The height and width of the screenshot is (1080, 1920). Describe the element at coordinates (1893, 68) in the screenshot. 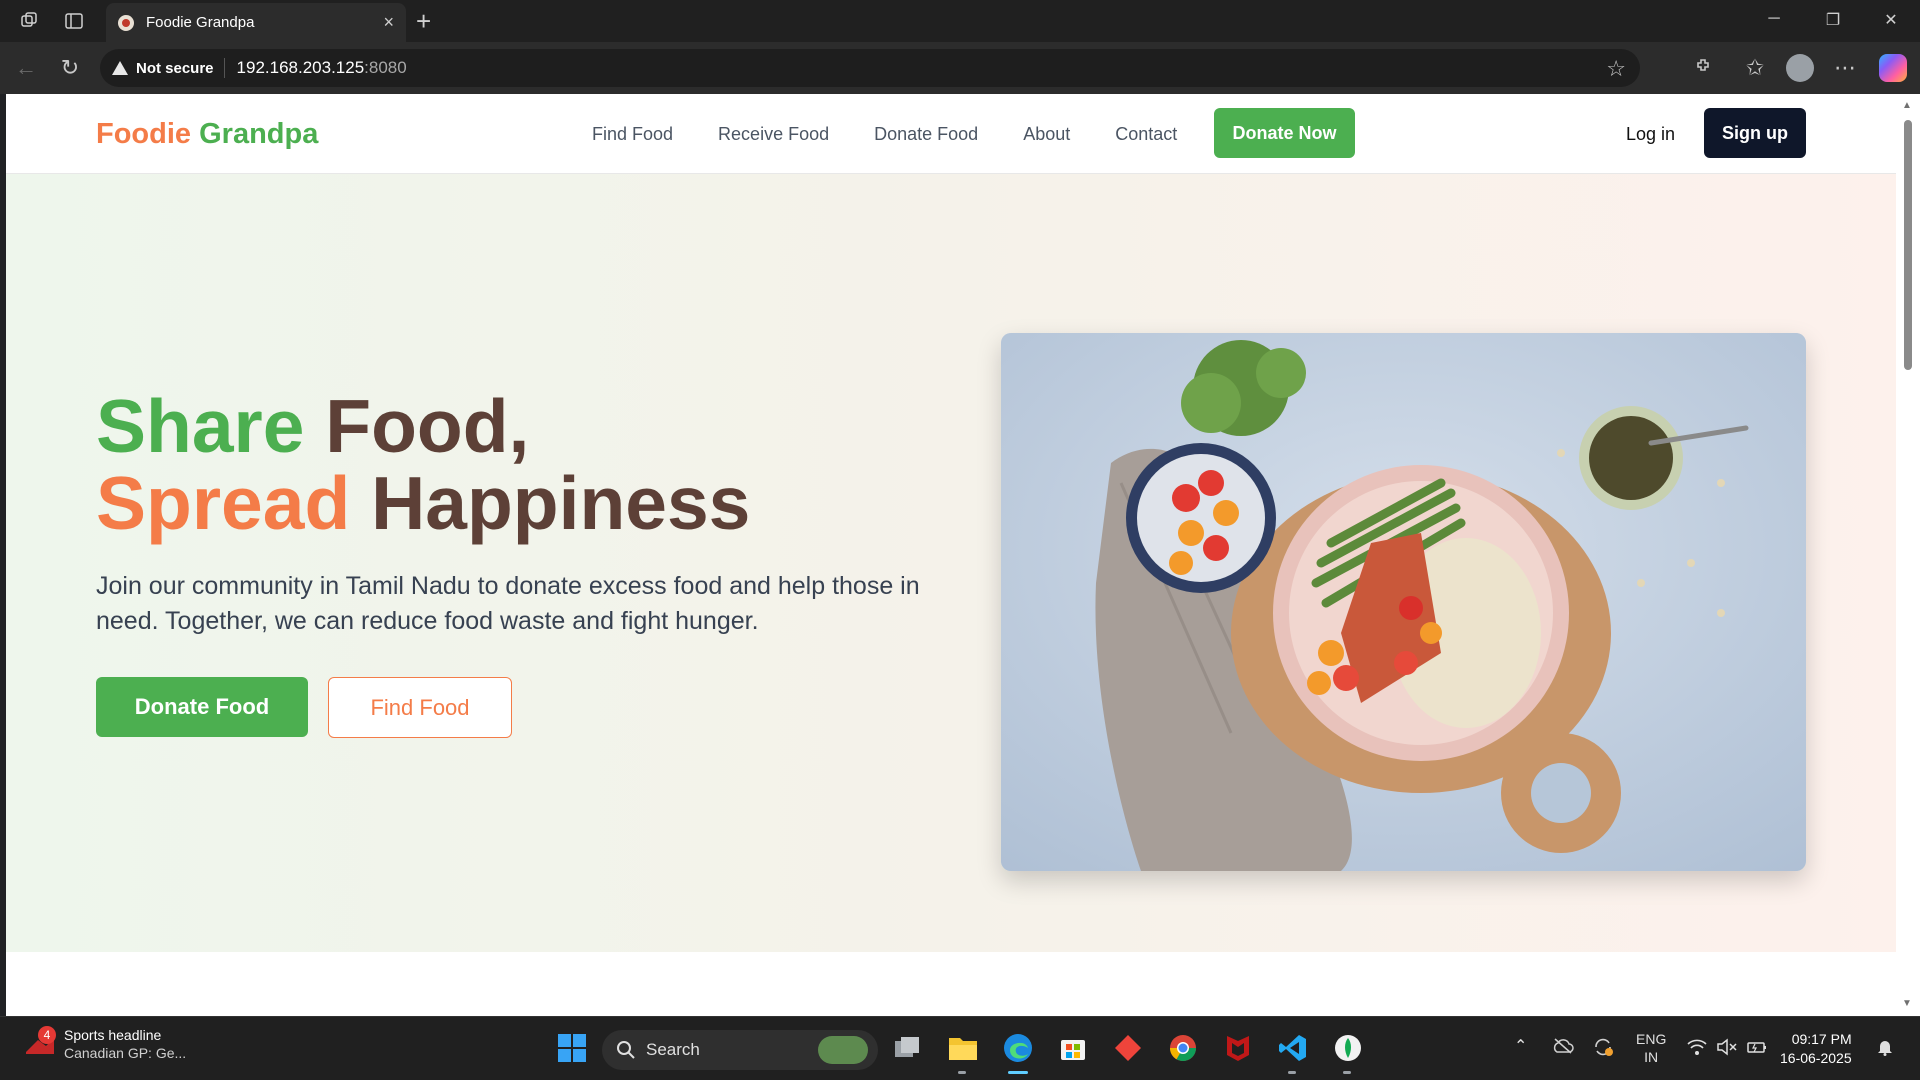

I see `copilot-icon` at that location.